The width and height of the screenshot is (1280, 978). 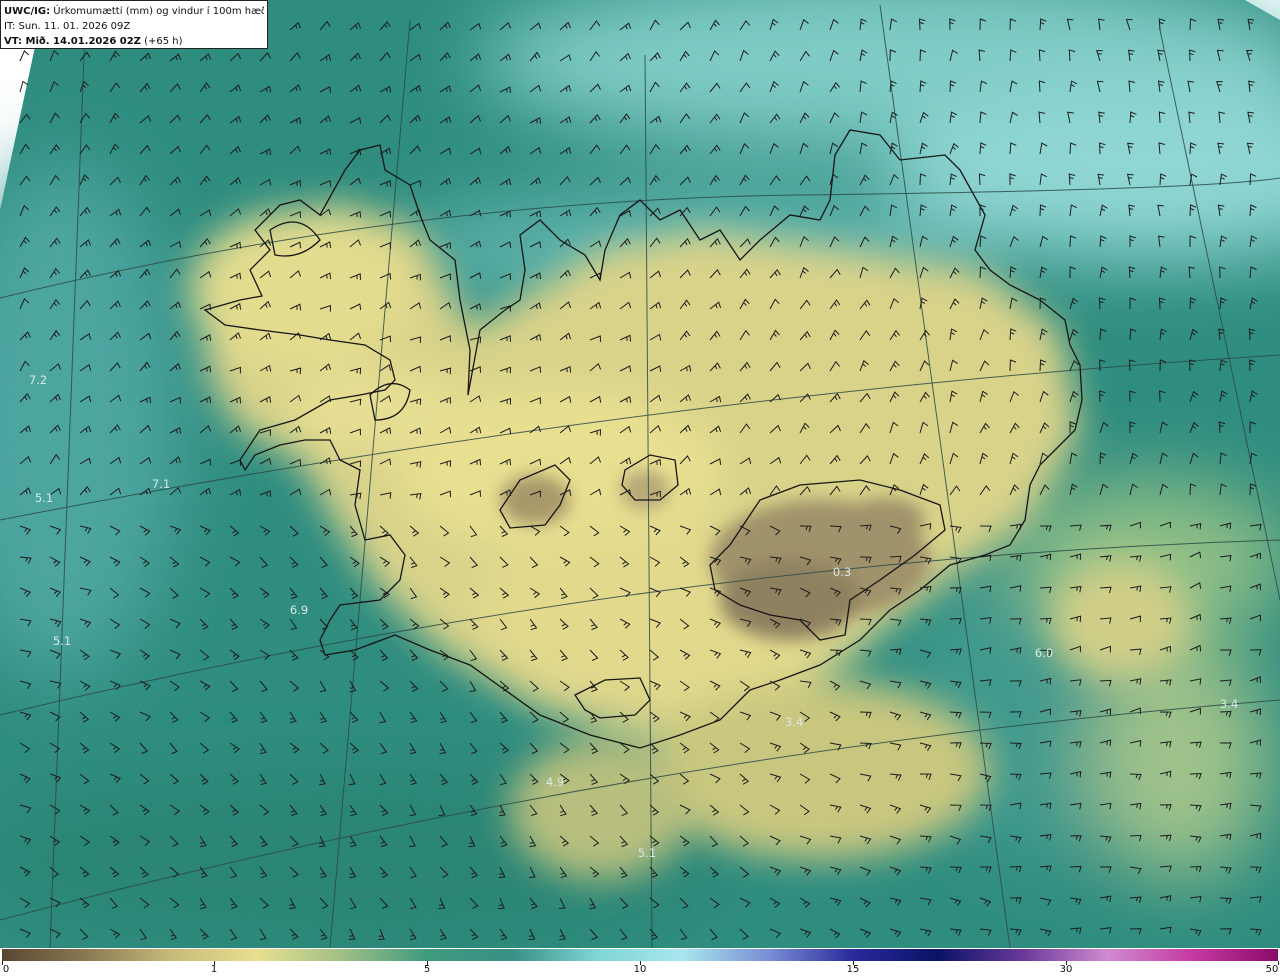 I want to click on colorbar-tick-label: 1, so click(x=214, y=969).